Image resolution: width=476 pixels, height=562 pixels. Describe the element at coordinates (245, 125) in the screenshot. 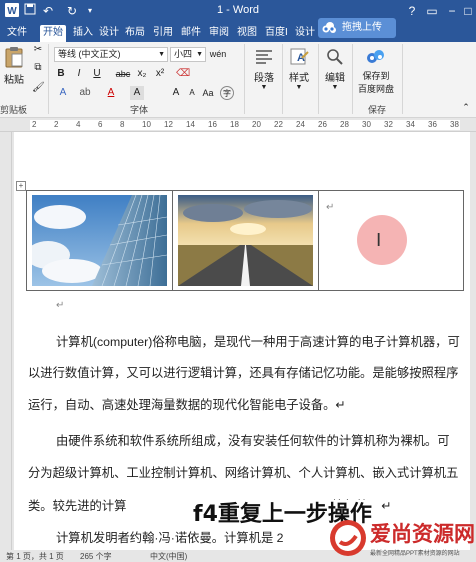

I see `ruler-body` at that location.